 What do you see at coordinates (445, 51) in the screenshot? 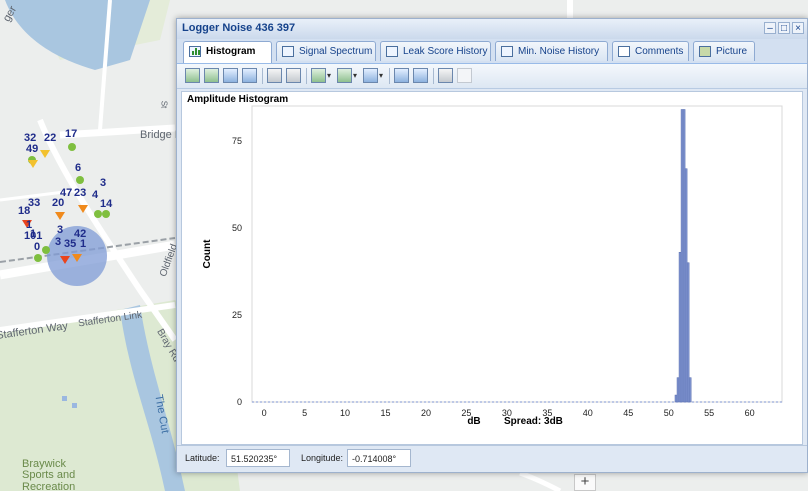
I see `tab-label: Leak Score History` at bounding box center [445, 51].